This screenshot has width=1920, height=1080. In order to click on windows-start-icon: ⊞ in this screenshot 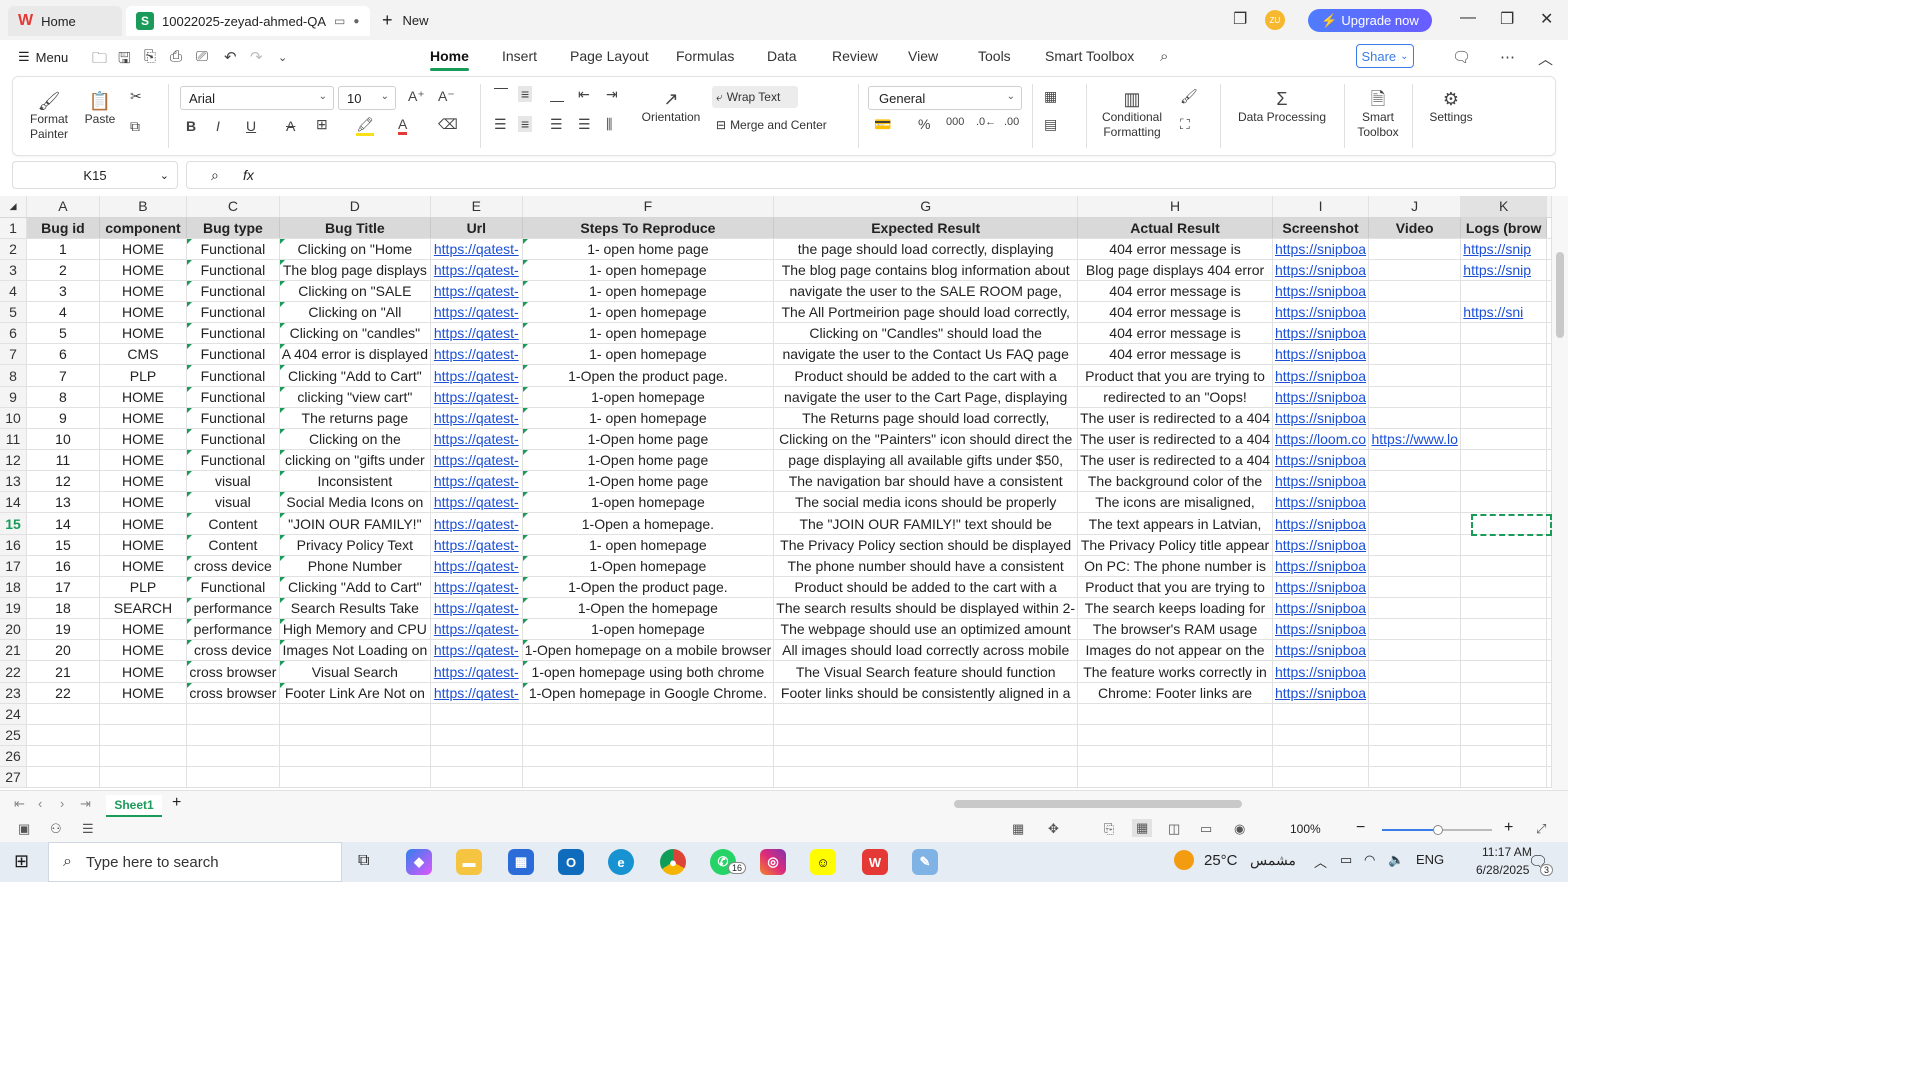, I will do `click(21, 861)`.